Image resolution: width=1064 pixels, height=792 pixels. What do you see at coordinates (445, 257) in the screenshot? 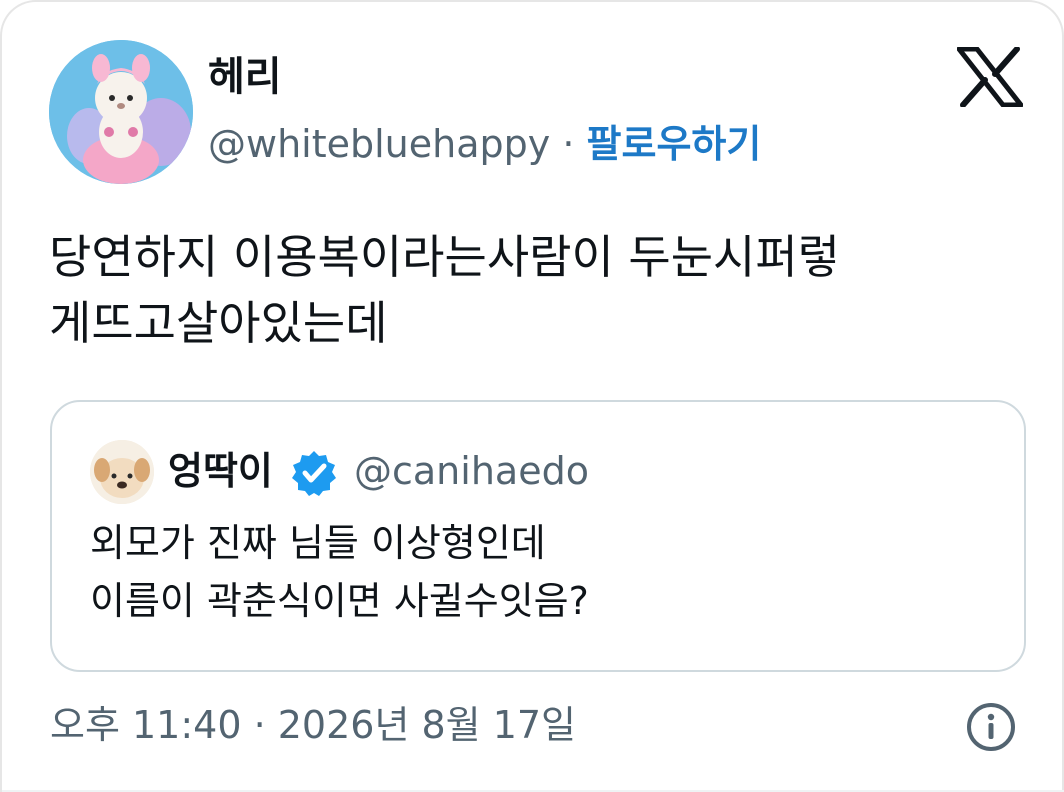
I see `tweet-text-line: 당연하지 이용복이라는사람이 두눈시퍼렇` at bounding box center [445, 257].